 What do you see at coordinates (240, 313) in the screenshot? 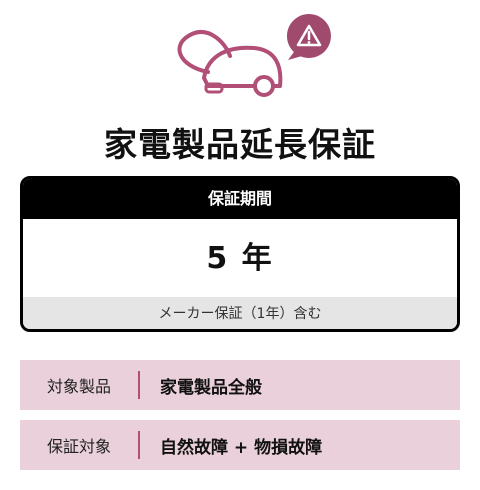
I see `card-note: メーカー保証（1年）含む` at bounding box center [240, 313].